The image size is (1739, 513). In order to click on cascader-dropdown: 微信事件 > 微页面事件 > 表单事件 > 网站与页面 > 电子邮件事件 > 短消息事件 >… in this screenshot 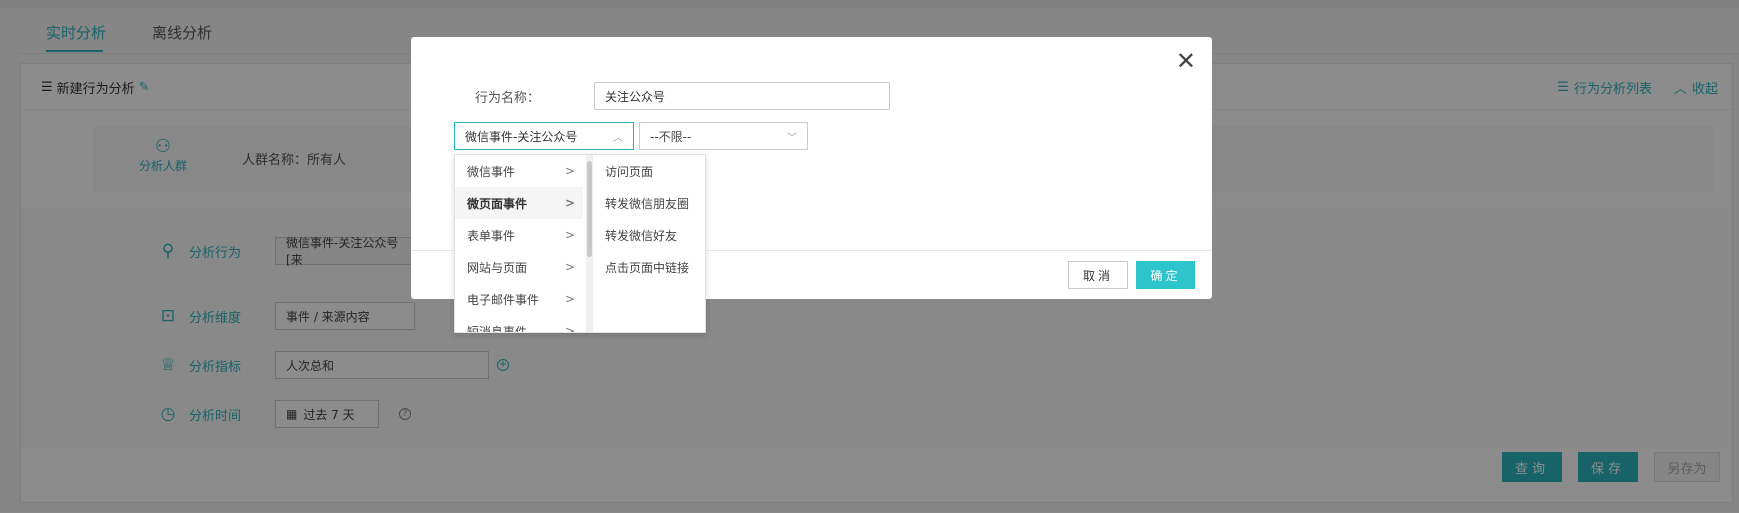, I will do `click(580, 243)`.